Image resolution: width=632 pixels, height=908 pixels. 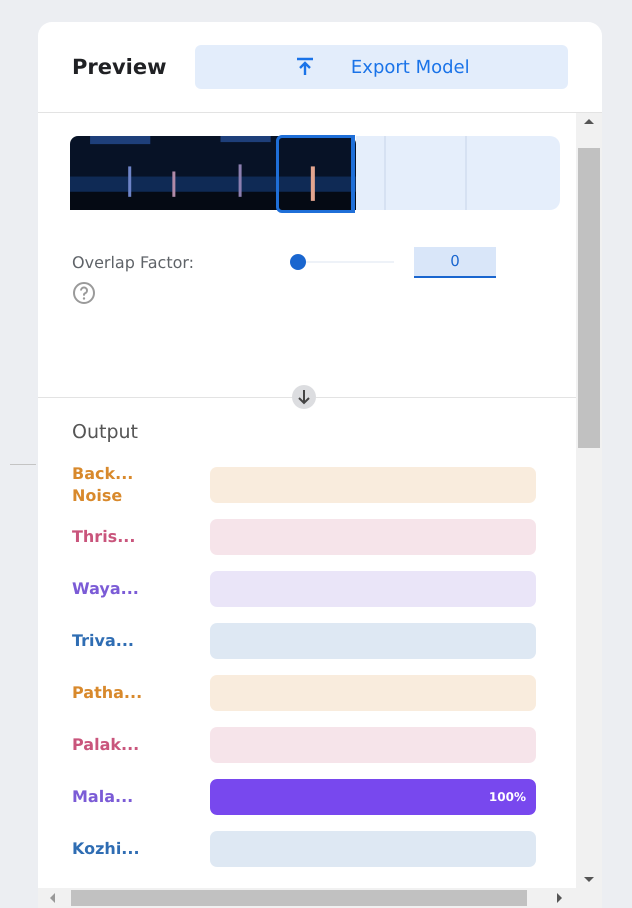 What do you see at coordinates (507, 797) in the screenshot?
I see `percent-label: 100%` at bounding box center [507, 797].